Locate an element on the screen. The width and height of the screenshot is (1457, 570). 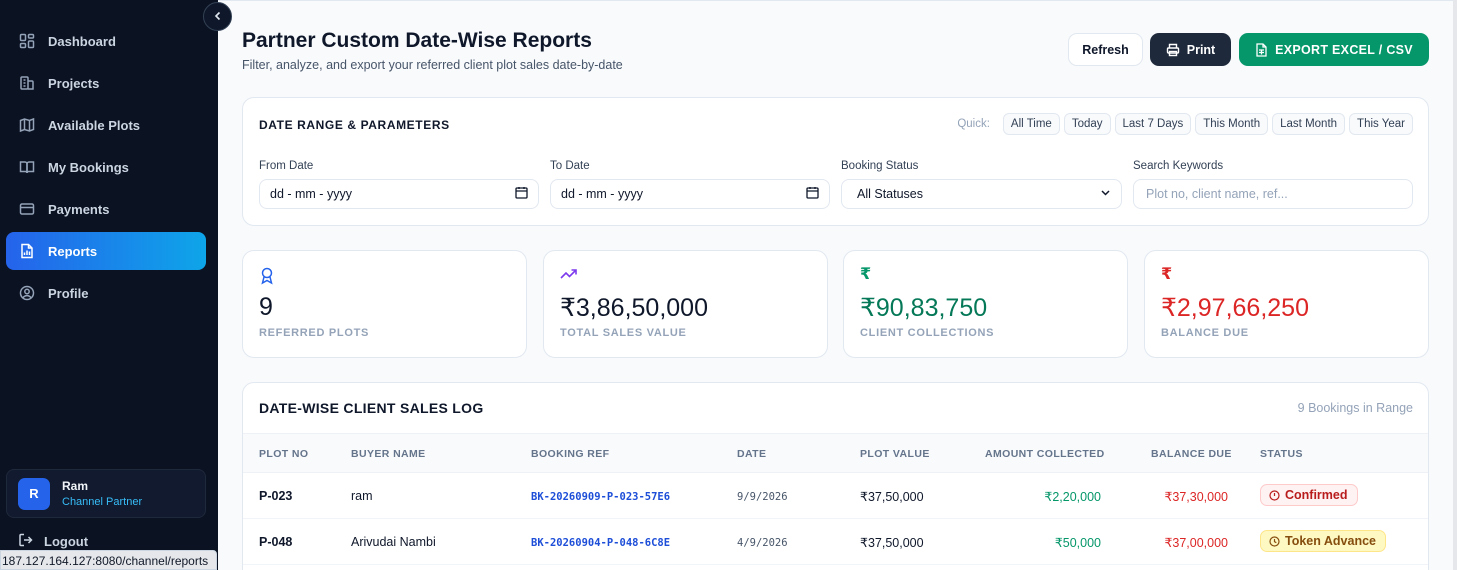
refresh-button: Refresh is located at coordinates (1105, 49).